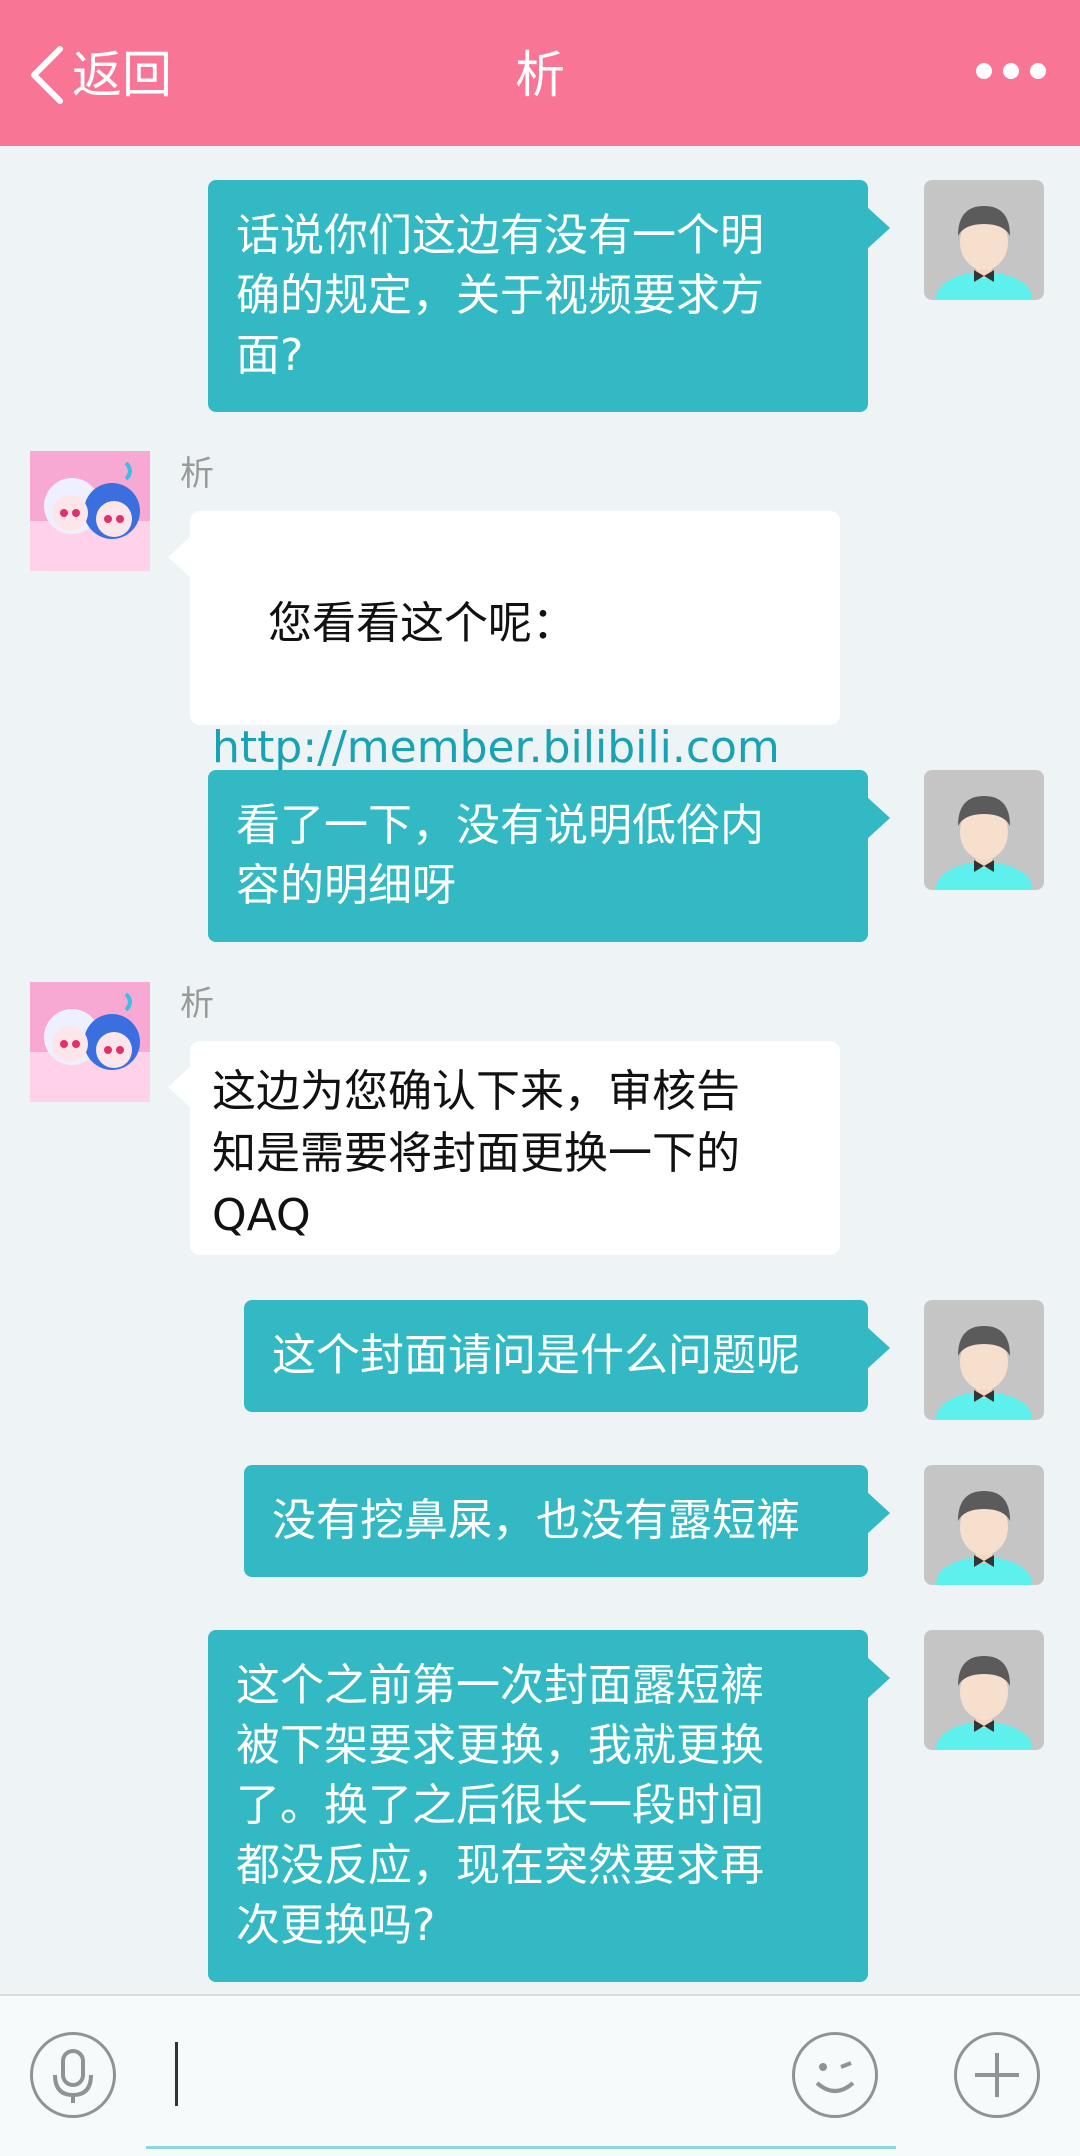  I want to click on chat-title: 析, so click(540, 75).